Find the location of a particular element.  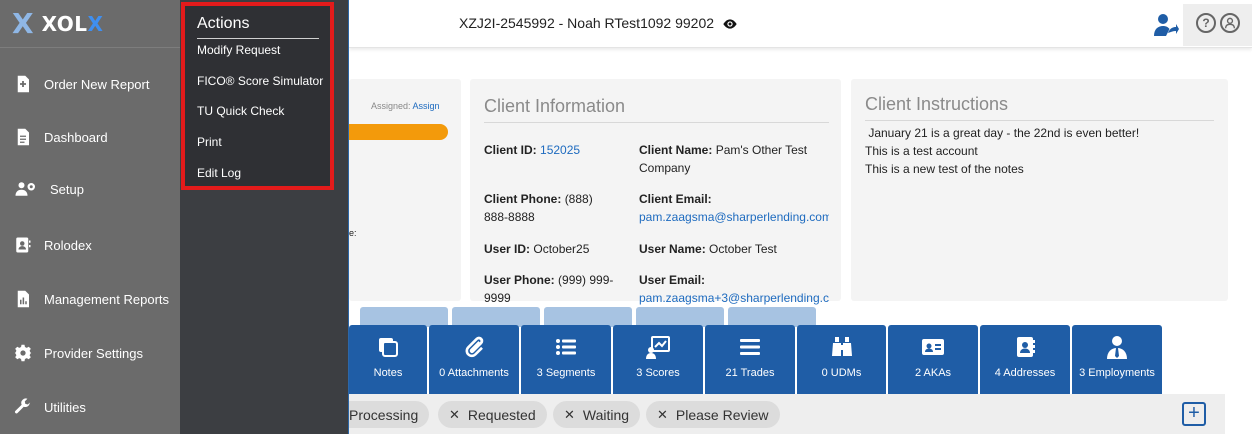

right-toolbar: ? is located at coordinates (1217, 25).